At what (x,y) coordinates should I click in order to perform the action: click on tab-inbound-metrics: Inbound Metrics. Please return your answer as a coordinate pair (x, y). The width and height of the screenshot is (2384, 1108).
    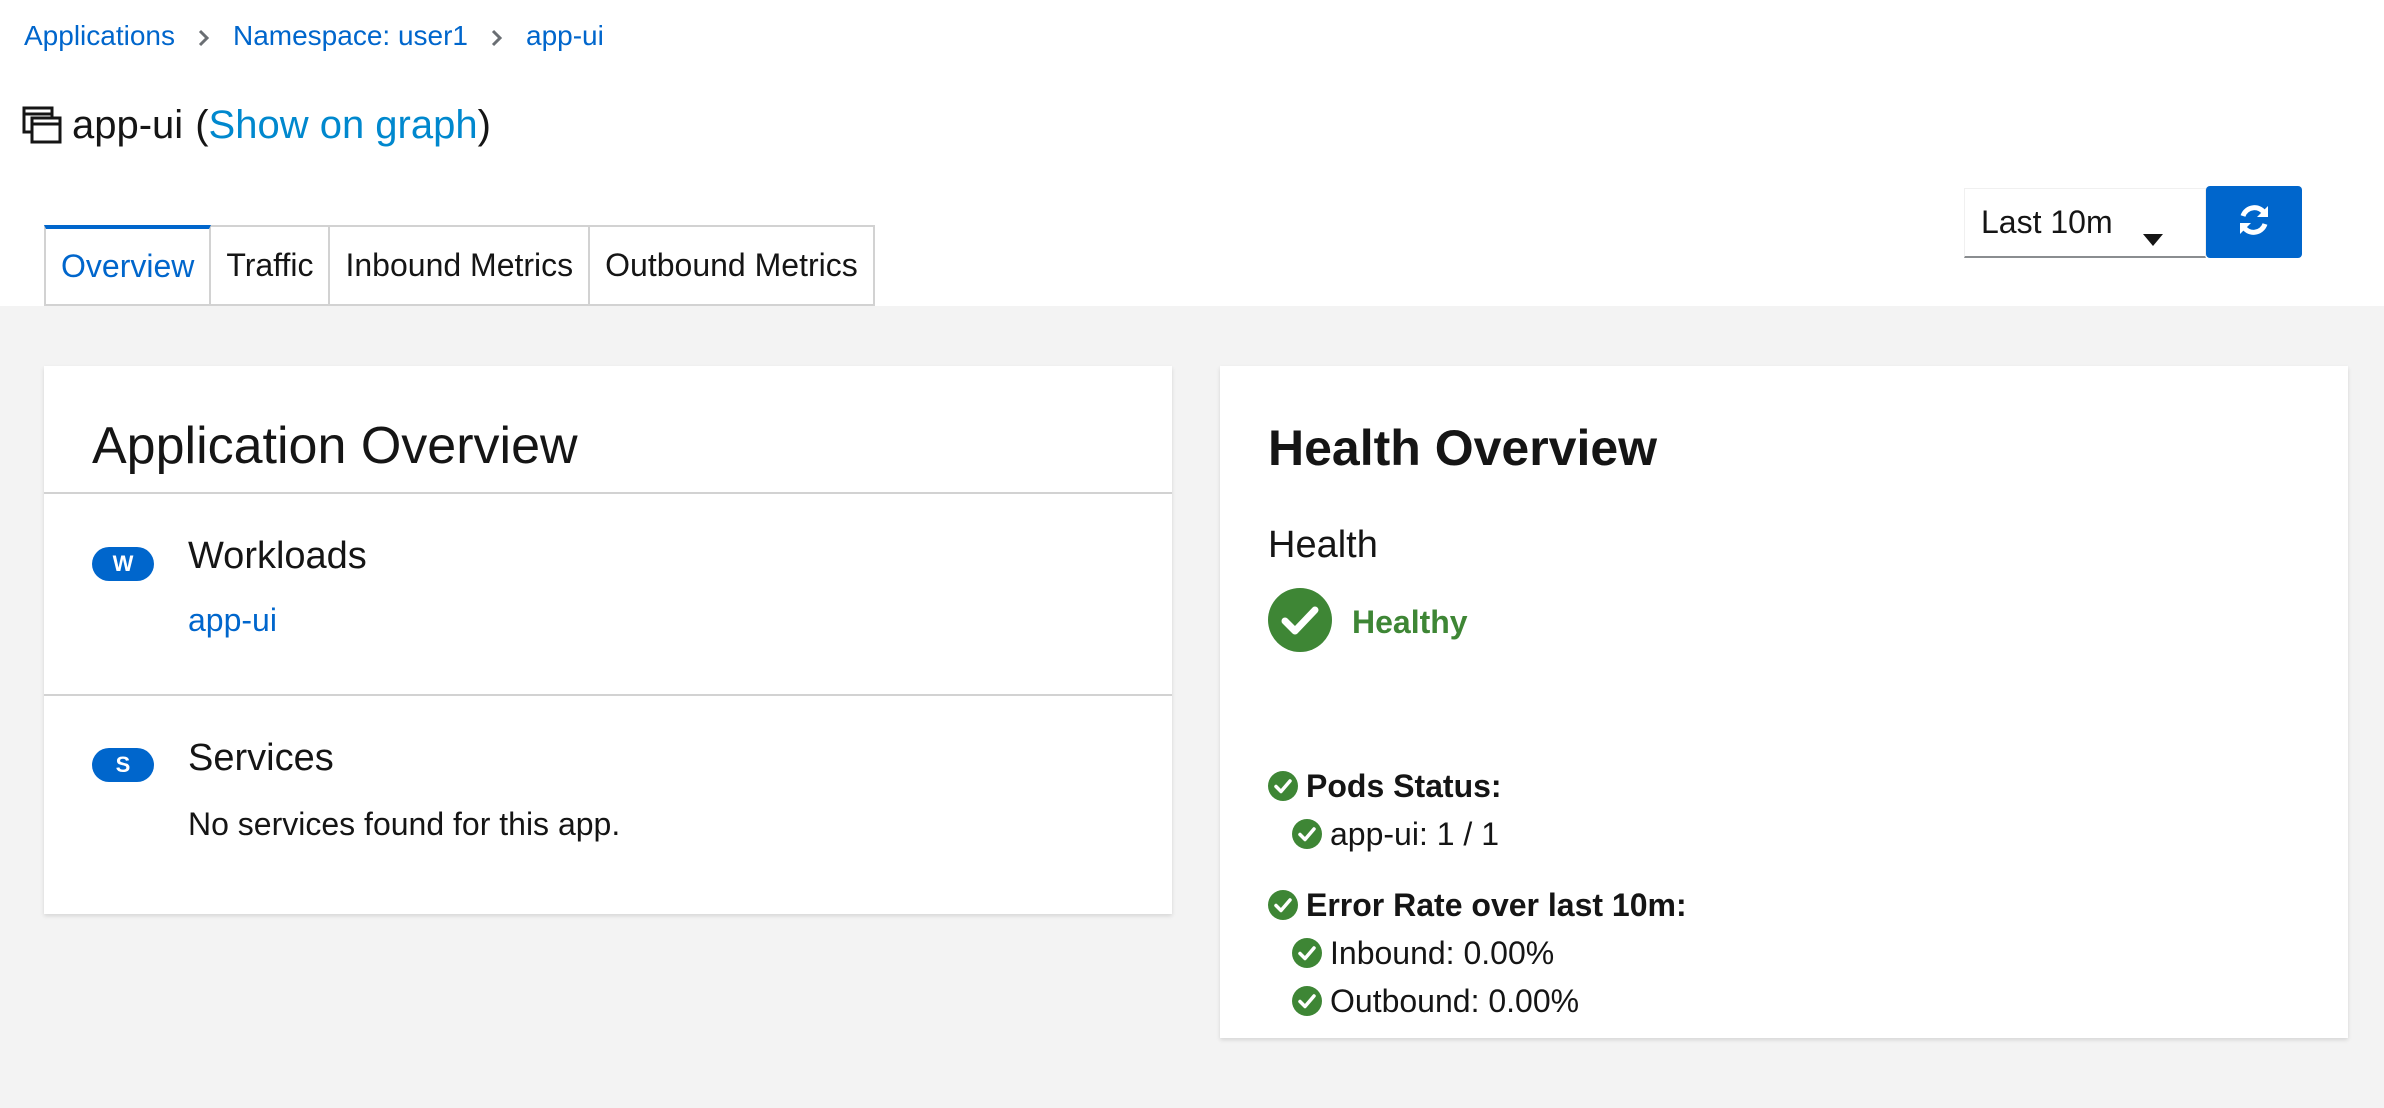
    Looking at the image, I should click on (460, 265).